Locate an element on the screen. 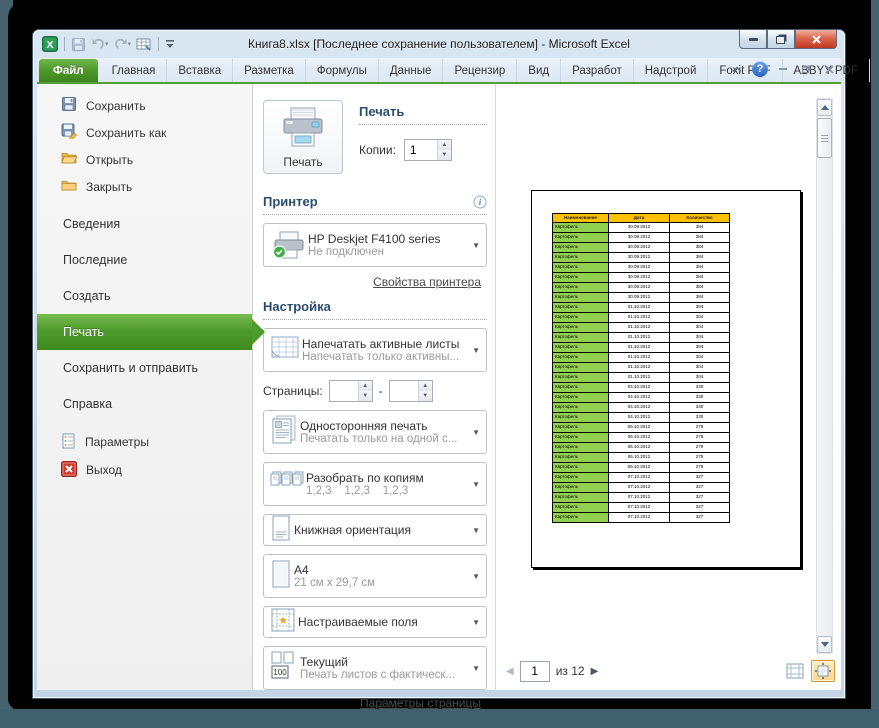 This screenshot has height=728, width=879. collapse-ribbon-button is located at coordinates (737, 69).